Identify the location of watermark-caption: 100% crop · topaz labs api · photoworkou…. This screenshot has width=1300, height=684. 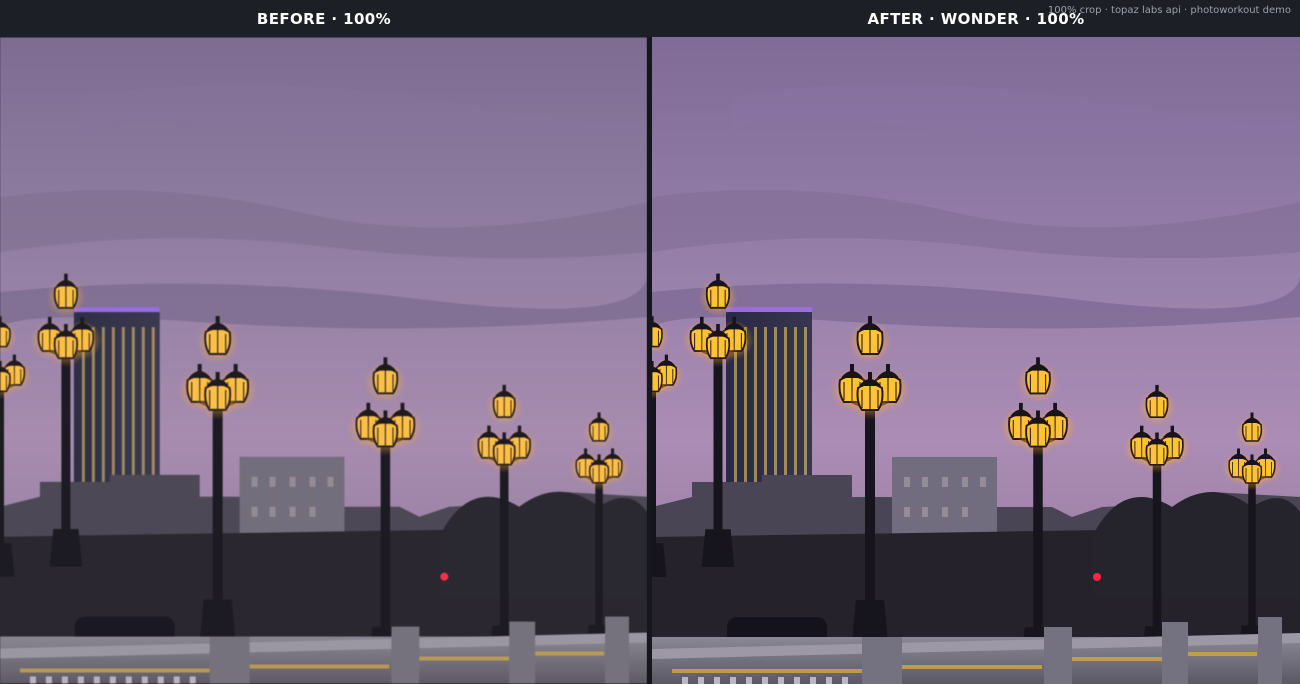
(1169, 10).